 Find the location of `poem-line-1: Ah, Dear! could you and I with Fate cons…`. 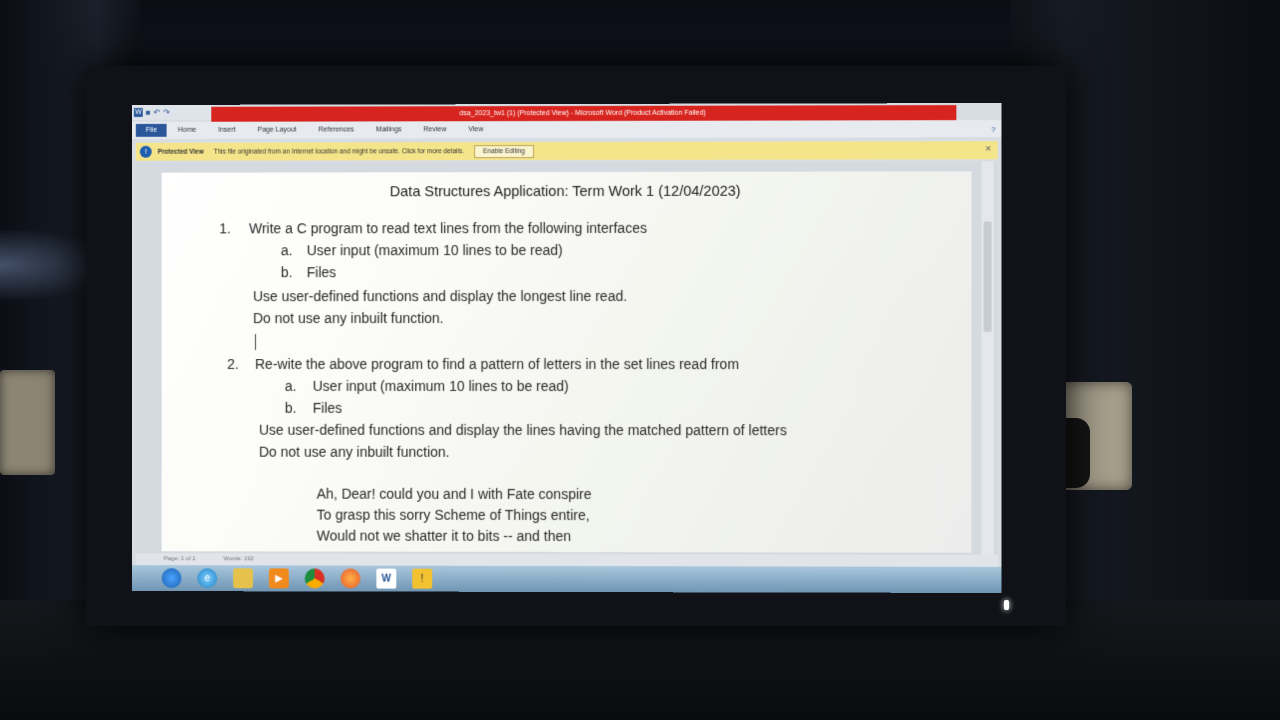

poem-line-1: Ah, Dear! could you and I with Fate cons… is located at coordinates (454, 494).